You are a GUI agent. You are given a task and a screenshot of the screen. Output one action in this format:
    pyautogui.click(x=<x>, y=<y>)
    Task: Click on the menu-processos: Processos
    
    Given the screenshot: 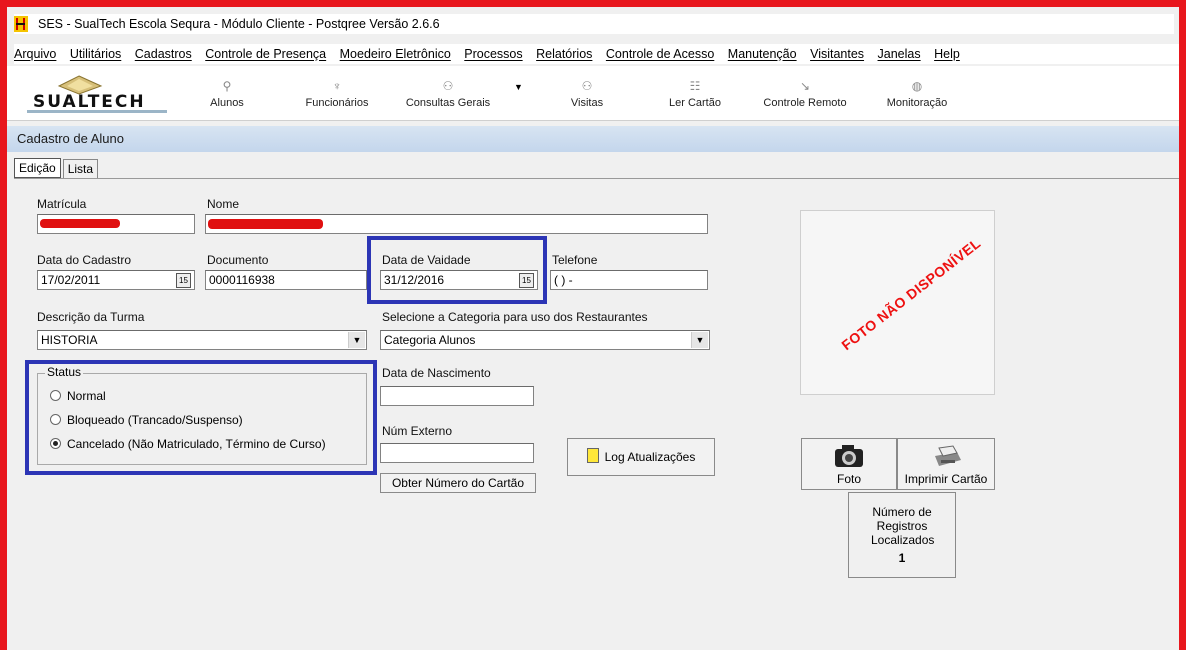 What is the action you would take?
    pyautogui.click(x=493, y=54)
    